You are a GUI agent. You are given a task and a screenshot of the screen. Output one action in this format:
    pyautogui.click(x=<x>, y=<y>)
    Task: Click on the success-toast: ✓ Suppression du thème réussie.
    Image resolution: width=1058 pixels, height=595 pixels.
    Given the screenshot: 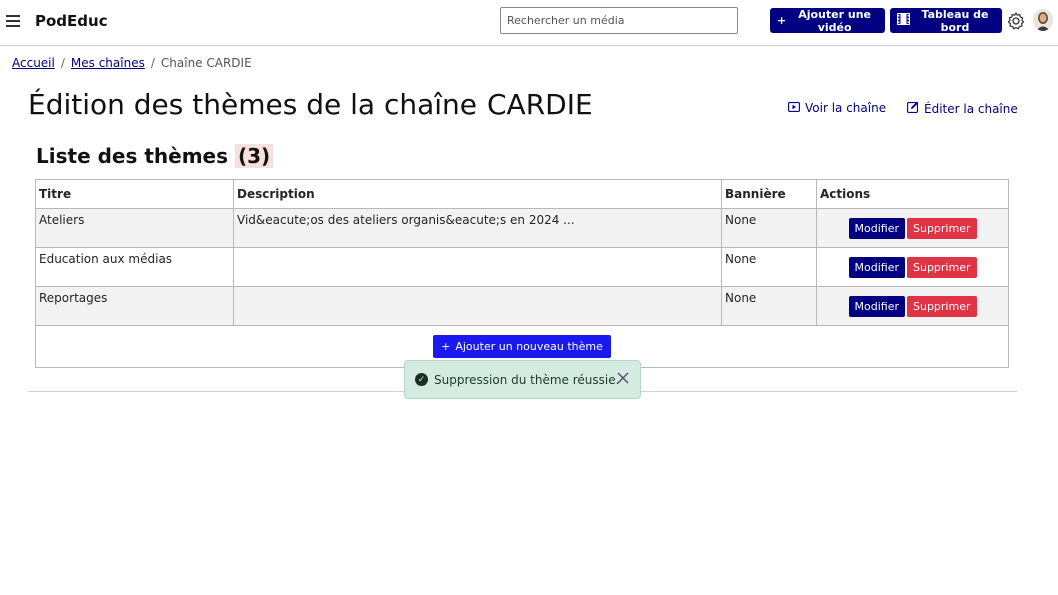 What is the action you would take?
    pyautogui.click(x=522, y=379)
    